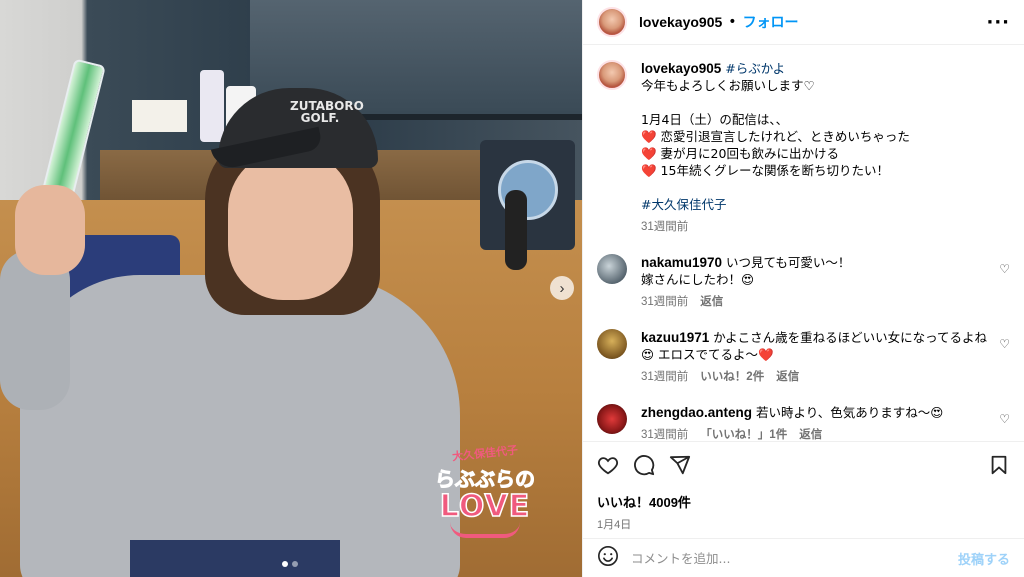  I want to click on share-icon, so click(680, 465).